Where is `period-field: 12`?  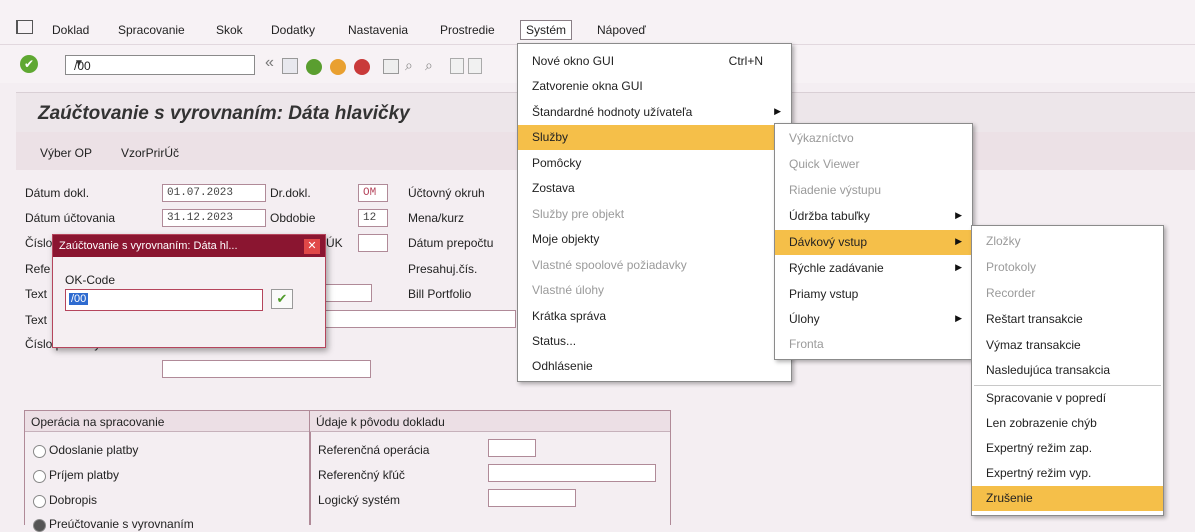
period-field: 12 is located at coordinates (373, 218).